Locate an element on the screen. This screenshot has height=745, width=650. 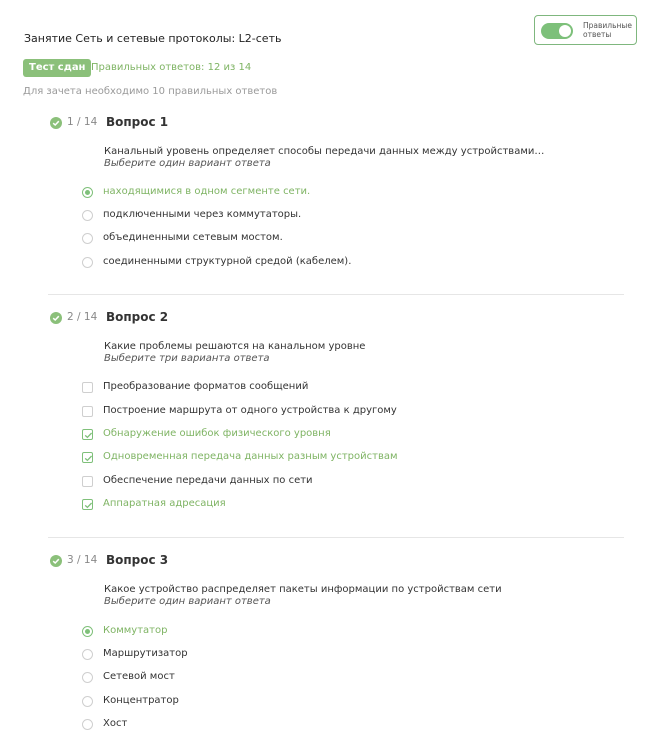
question-title: Вопрос 3 is located at coordinates (137, 560).